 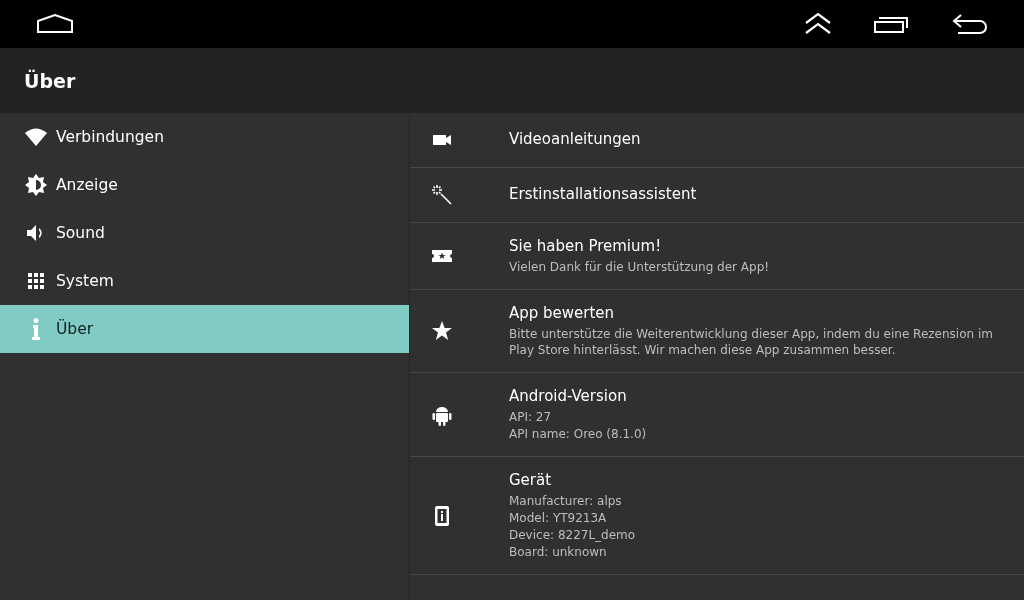 What do you see at coordinates (717, 256) in the screenshot?
I see `settings-row: Sie haben Premium! Vielen Dank für die Unterstützung der App!` at bounding box center [717, 256].